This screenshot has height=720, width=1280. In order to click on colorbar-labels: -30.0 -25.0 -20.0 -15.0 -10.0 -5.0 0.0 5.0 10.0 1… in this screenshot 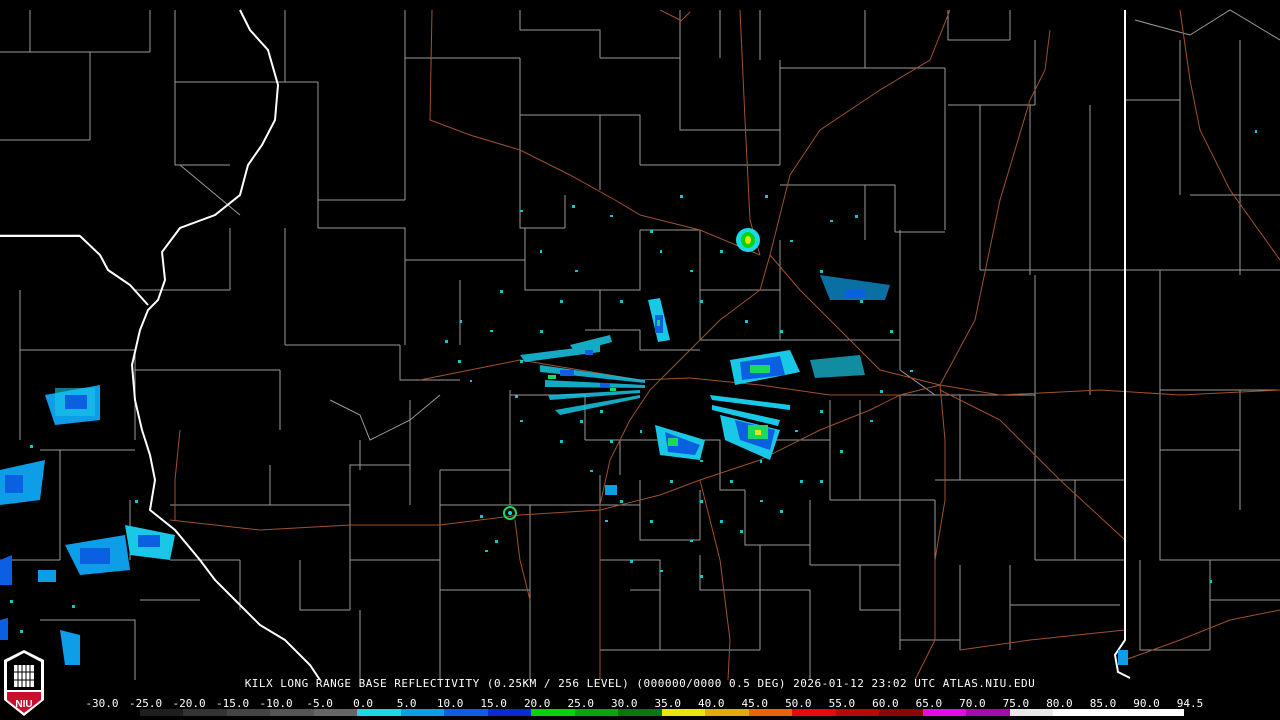, I will do `click(644, 703)`.